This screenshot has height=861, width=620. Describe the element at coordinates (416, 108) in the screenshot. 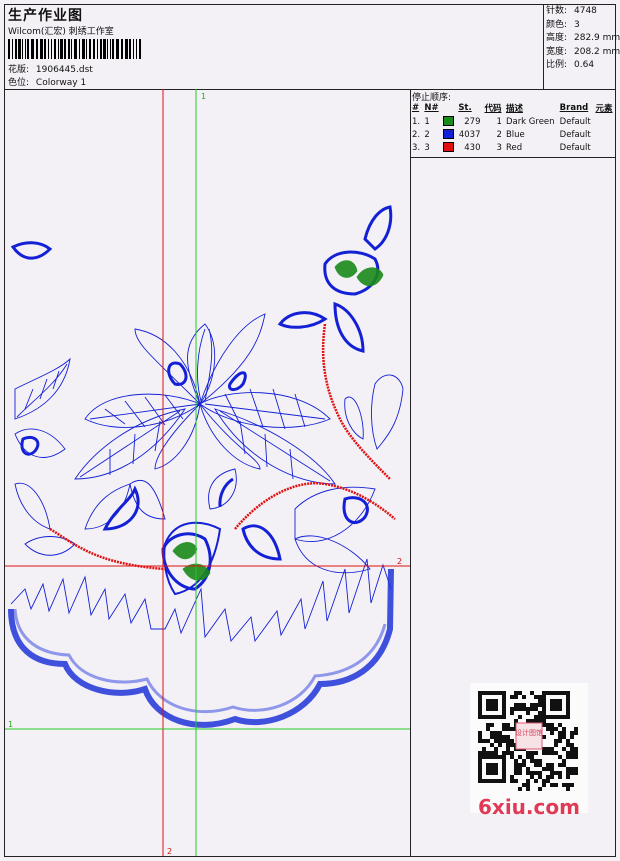

I see `col-index: #` at that location.